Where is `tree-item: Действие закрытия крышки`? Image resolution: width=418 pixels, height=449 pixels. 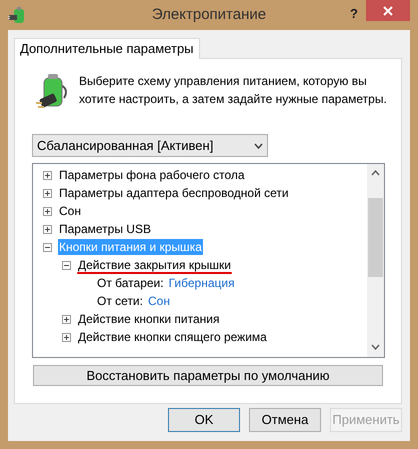 tree-item: Действие закрытия крышки is located at coordinates (154, 265).